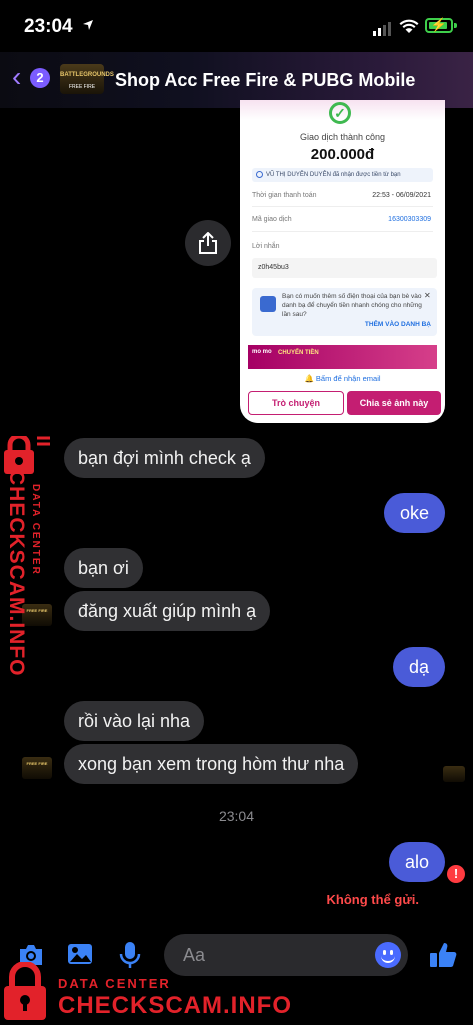 This screenshot has height=1025, width=473. Describe the element at coordinates (211, 764) in the screenshot. I see `message-incoming: xong bạn xem trong hòm thư nha` at that location.